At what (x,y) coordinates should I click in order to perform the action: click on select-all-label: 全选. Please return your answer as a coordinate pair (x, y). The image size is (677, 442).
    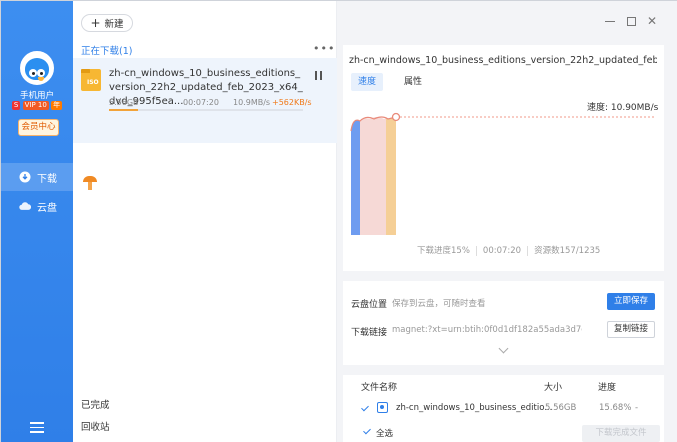
    Looking at the image, I should click on (384, 433).